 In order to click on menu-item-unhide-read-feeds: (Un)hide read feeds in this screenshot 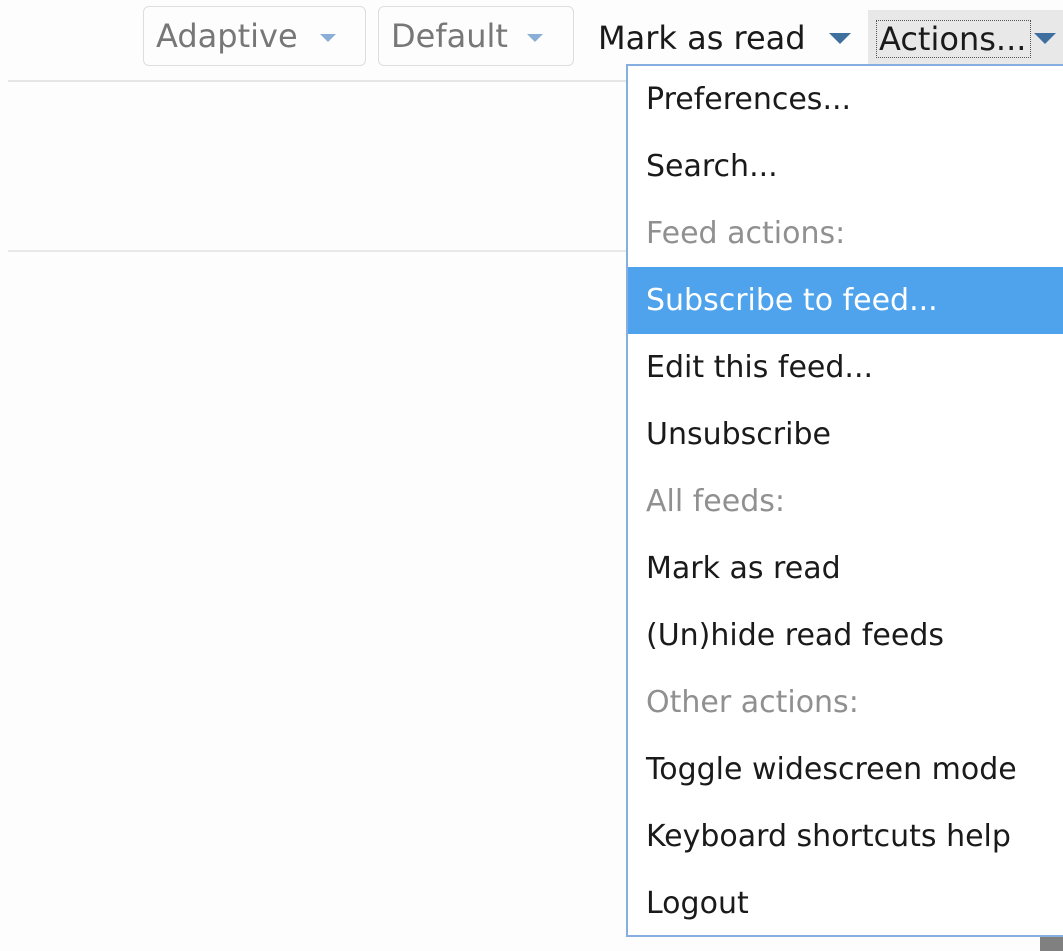, I will do `click(845, 635)`.